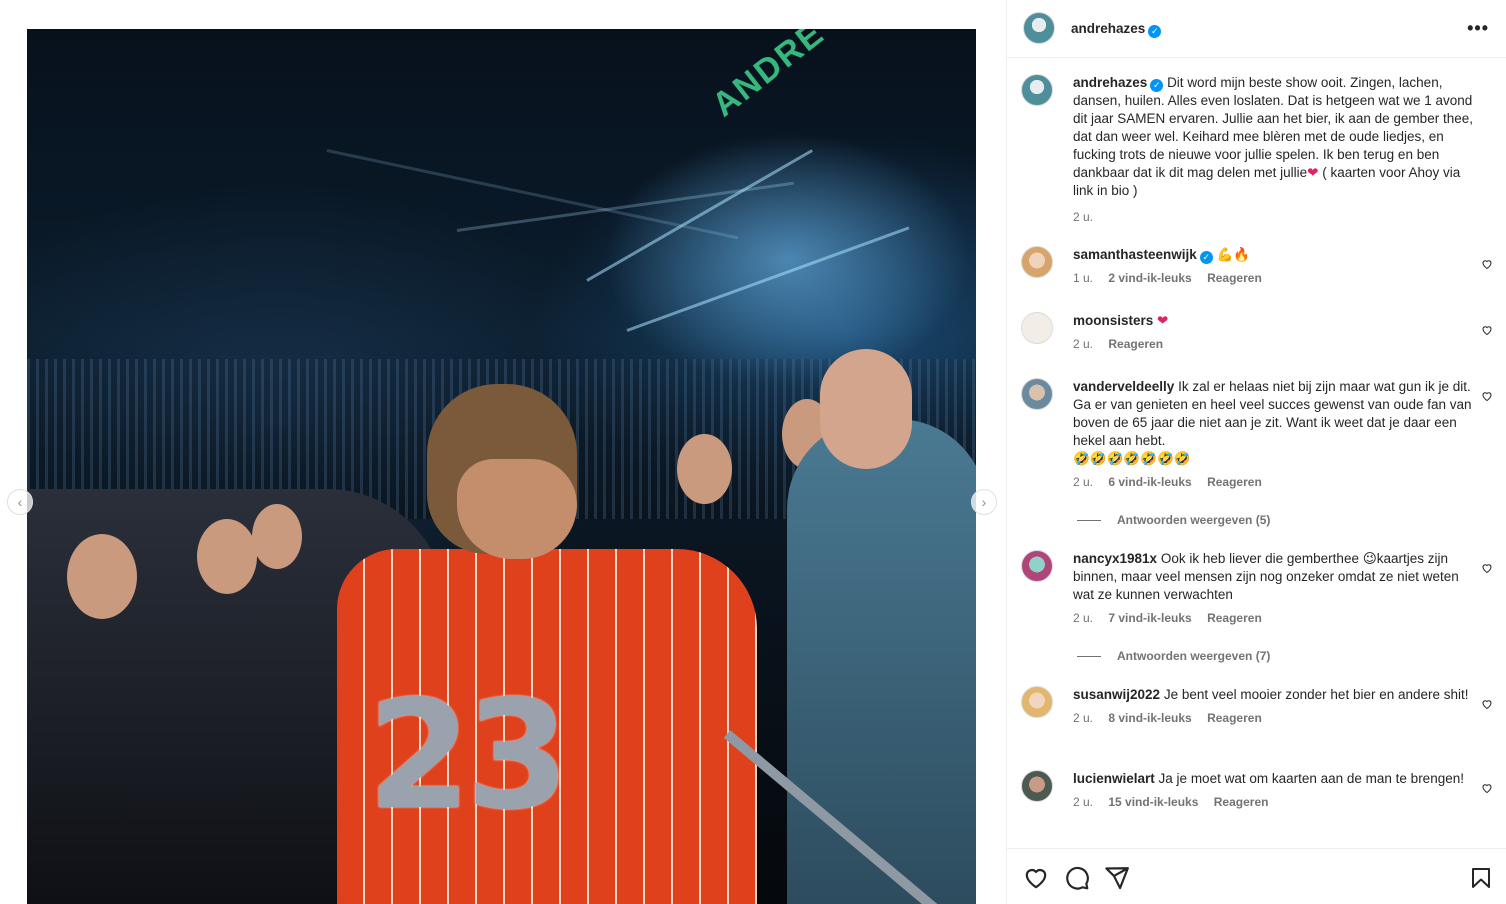  What do you see at coordinates (1117, 878) in the screenshot?
I see `share-icon` at bounding box center [1117, 878].